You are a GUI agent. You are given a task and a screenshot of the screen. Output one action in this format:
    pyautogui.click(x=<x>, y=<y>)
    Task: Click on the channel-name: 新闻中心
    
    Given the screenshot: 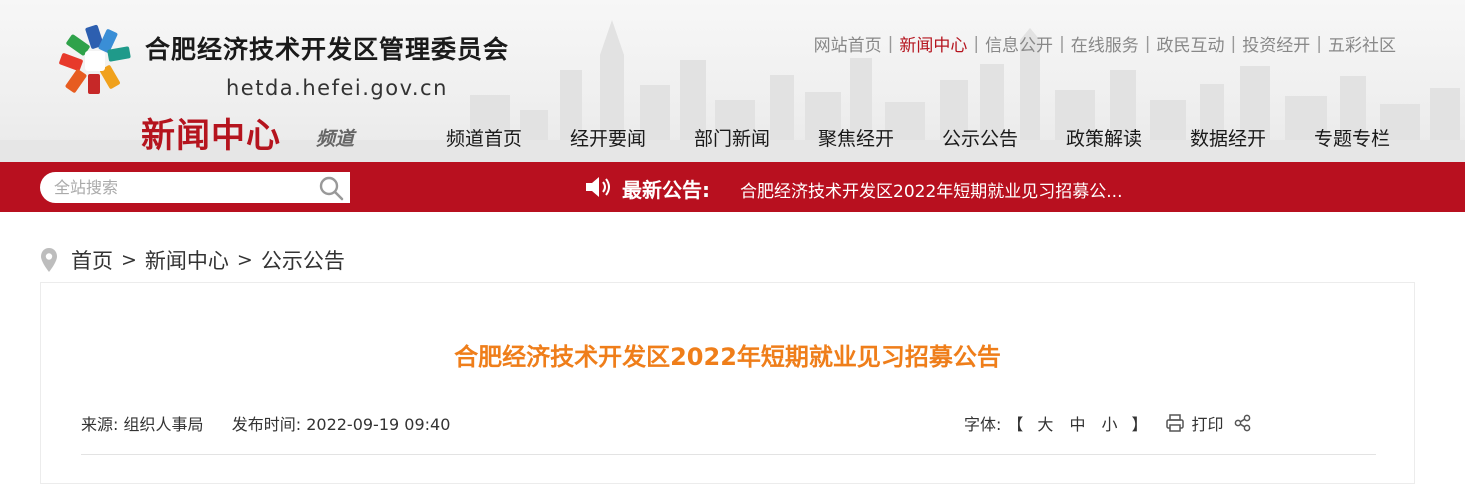 What is the action you would take?
    pyautogui.click(x=211, y=136)
    